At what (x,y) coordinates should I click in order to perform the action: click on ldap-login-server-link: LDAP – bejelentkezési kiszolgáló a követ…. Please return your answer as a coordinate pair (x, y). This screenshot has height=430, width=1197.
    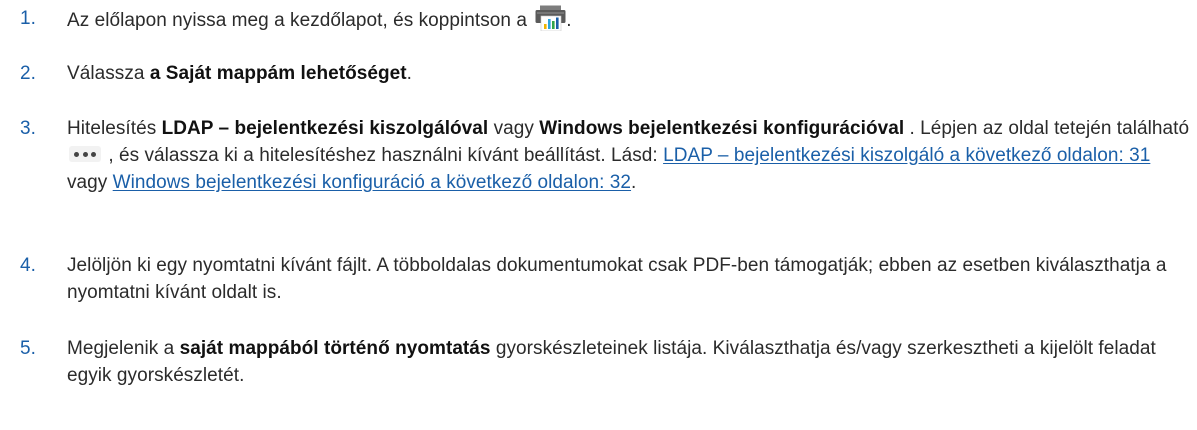
    Looking at the image, I should click on (906, 155).